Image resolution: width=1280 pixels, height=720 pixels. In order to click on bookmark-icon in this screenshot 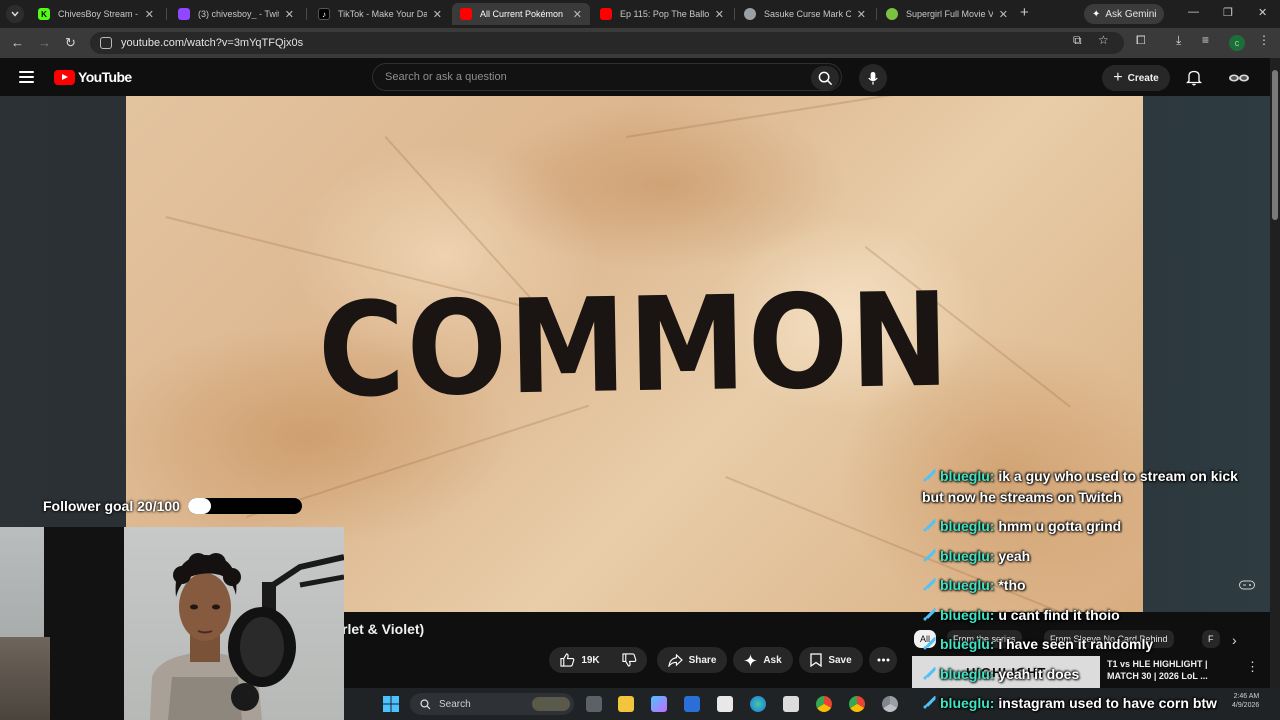, I will do `click(816, 660)`.